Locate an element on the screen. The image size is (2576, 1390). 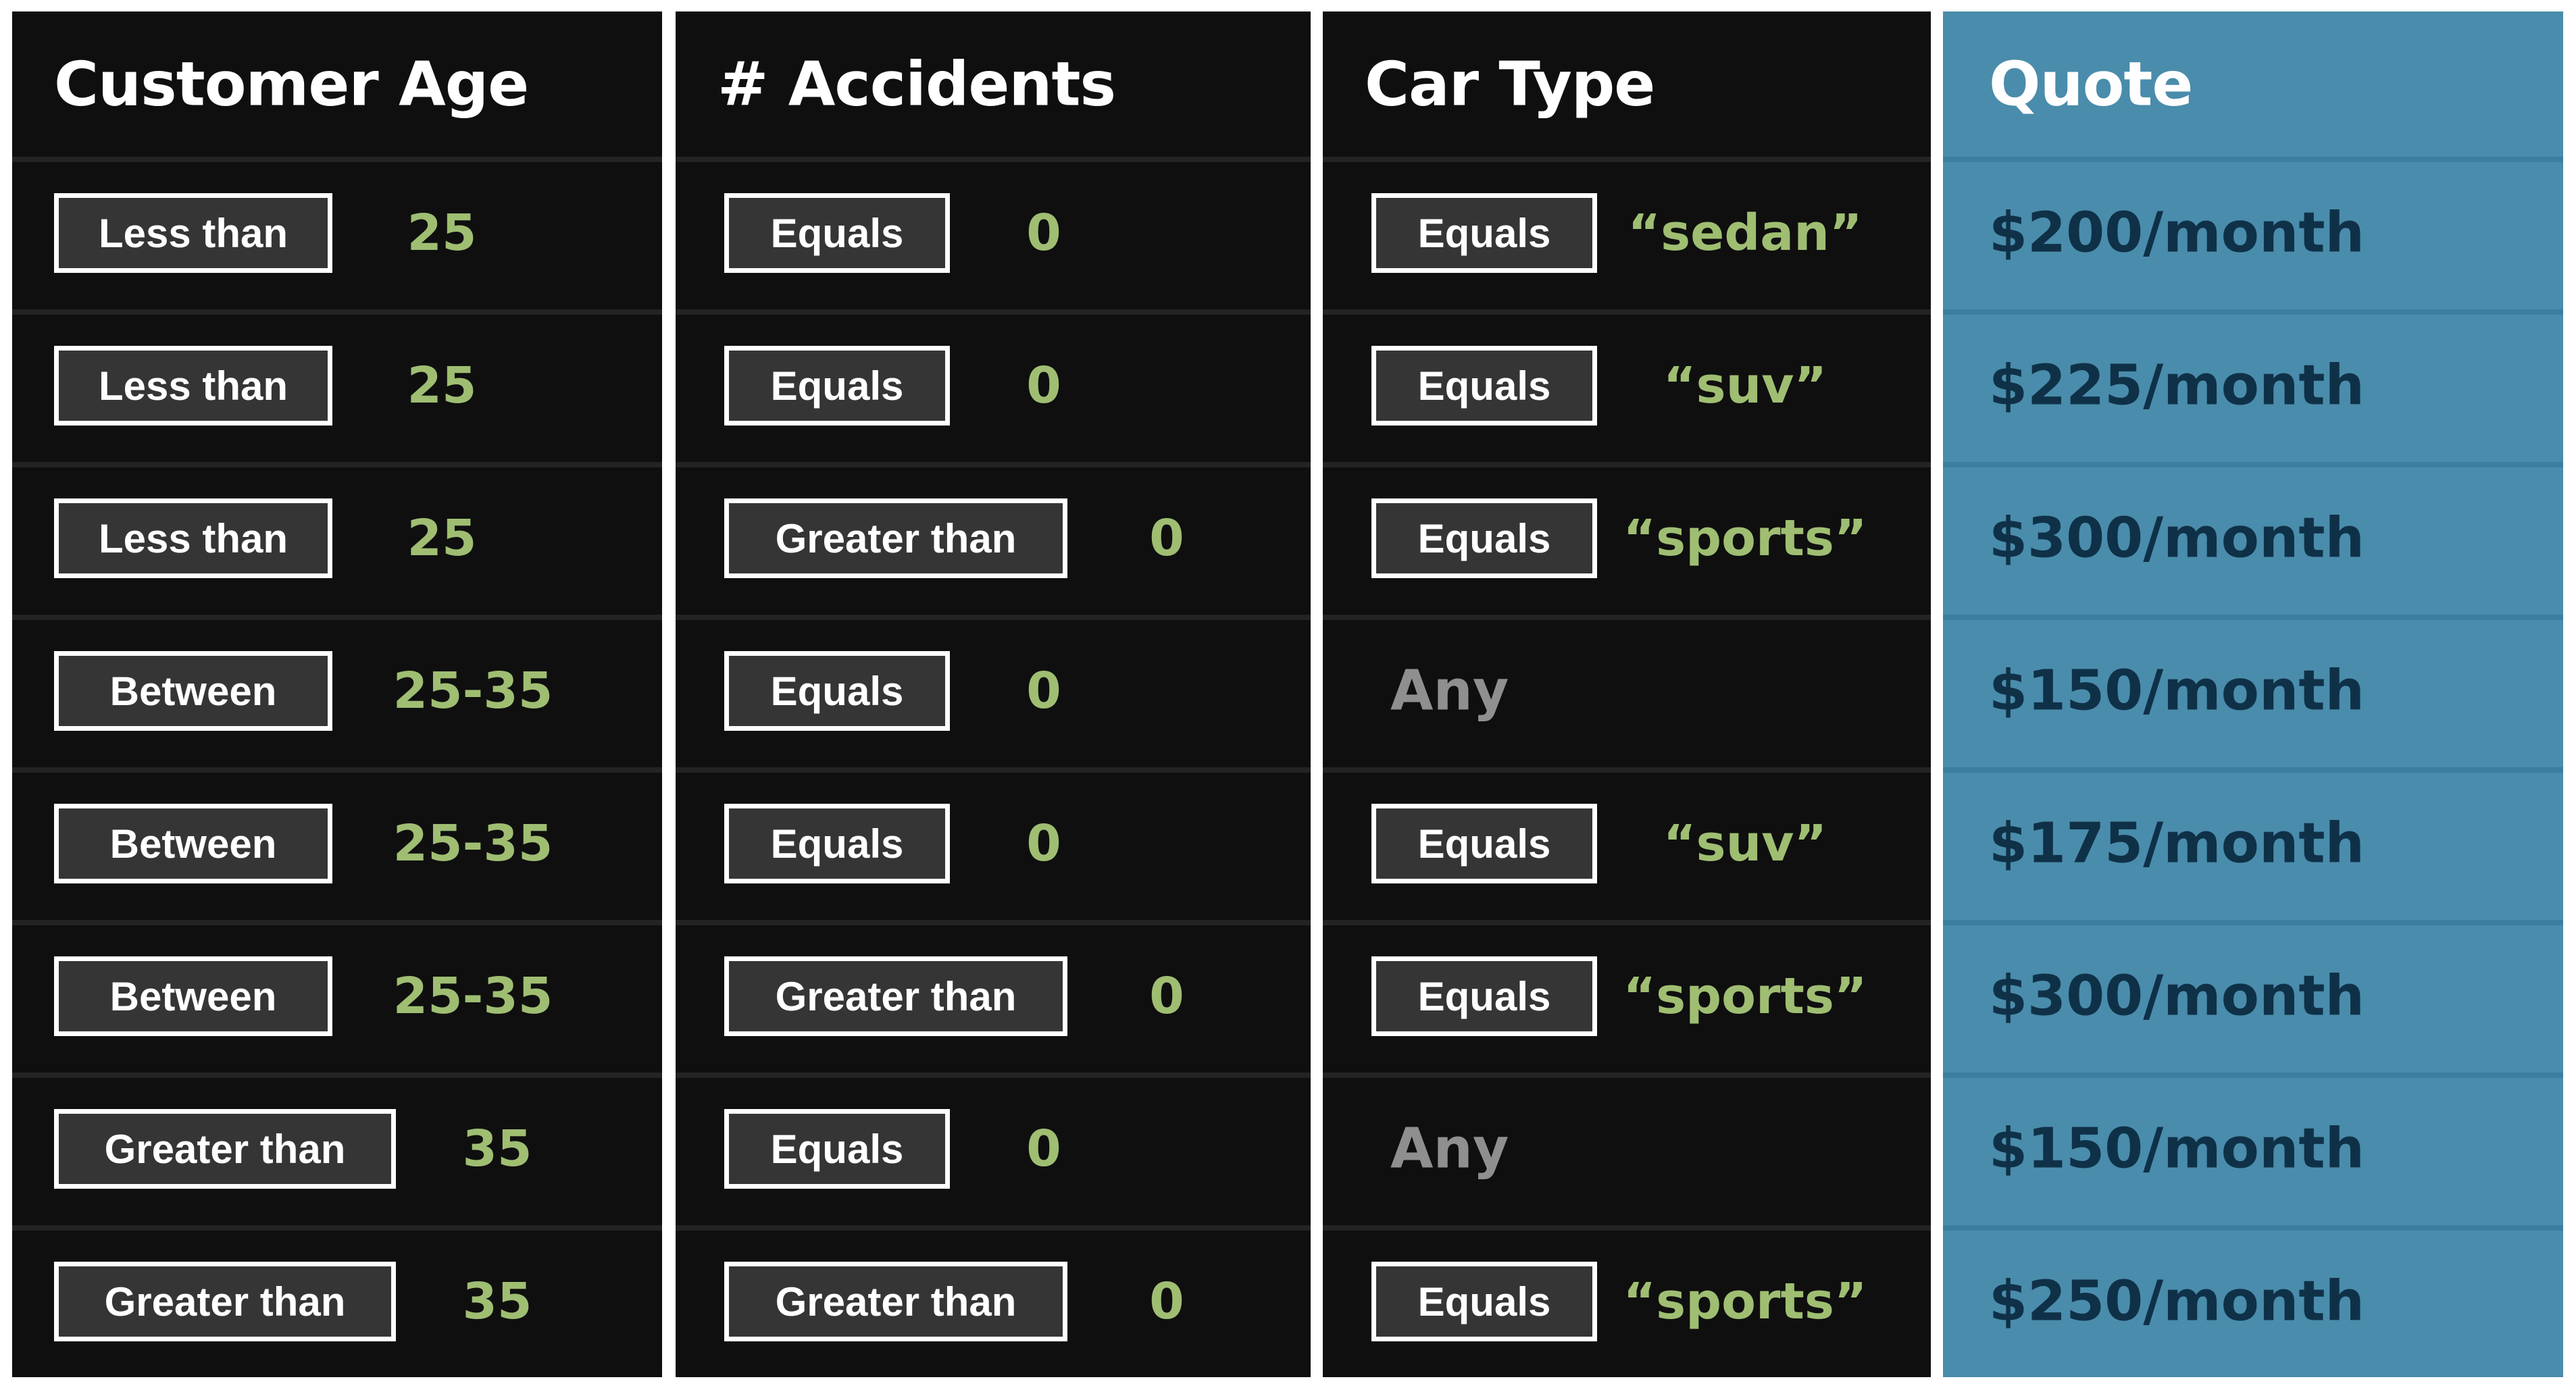
quote-value: $175/month is located at coordinates (2177, 844).